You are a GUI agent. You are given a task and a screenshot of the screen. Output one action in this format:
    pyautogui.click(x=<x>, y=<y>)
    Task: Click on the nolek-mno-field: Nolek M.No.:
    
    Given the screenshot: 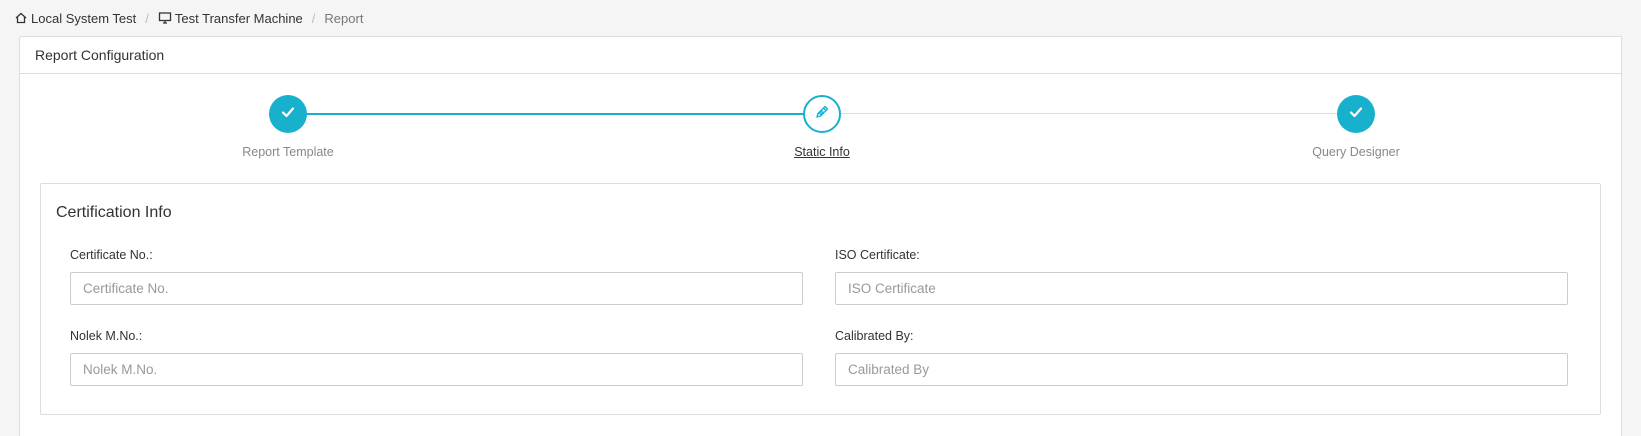 What is the action you would take?
    pyautogui.click(x=436, y=357)
    